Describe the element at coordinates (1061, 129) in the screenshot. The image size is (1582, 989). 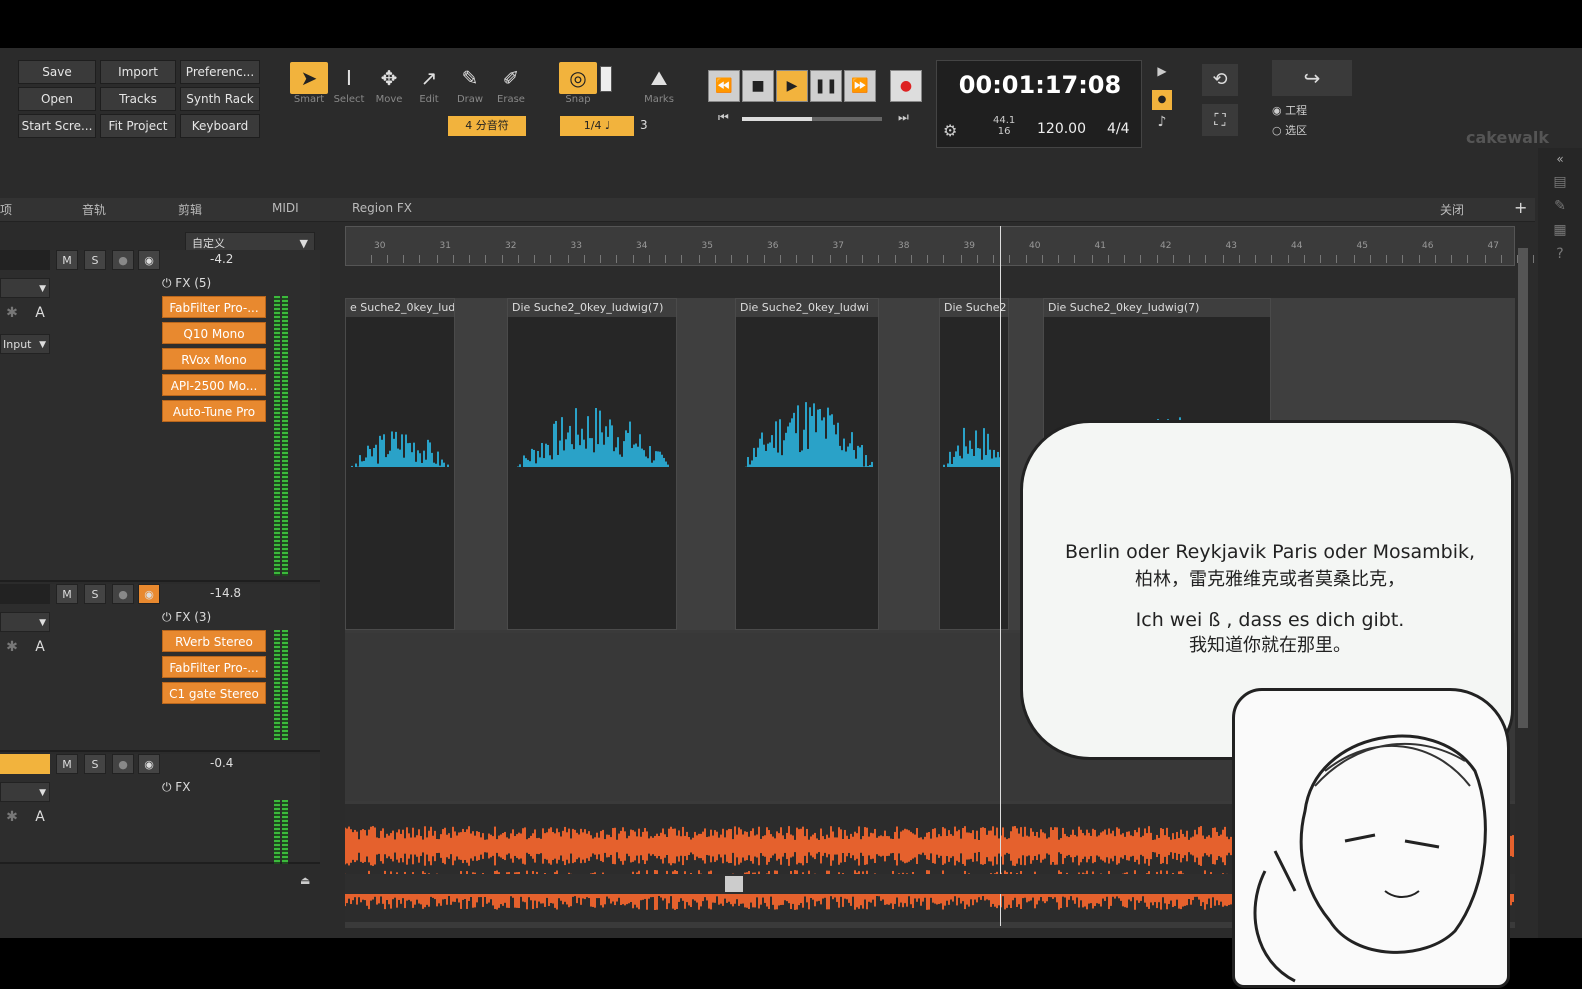
I see `tempo-value: 120.00` at that location.